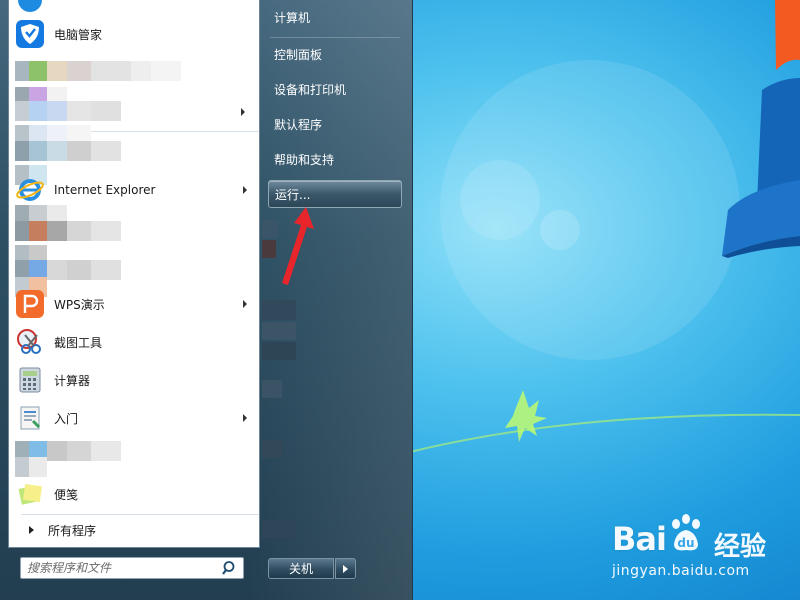 This screenshot has width=800, height=600. Describe the element at coordinates (335, 17) in the screenshot. I see `right-item-computer: 计算机` at that location.